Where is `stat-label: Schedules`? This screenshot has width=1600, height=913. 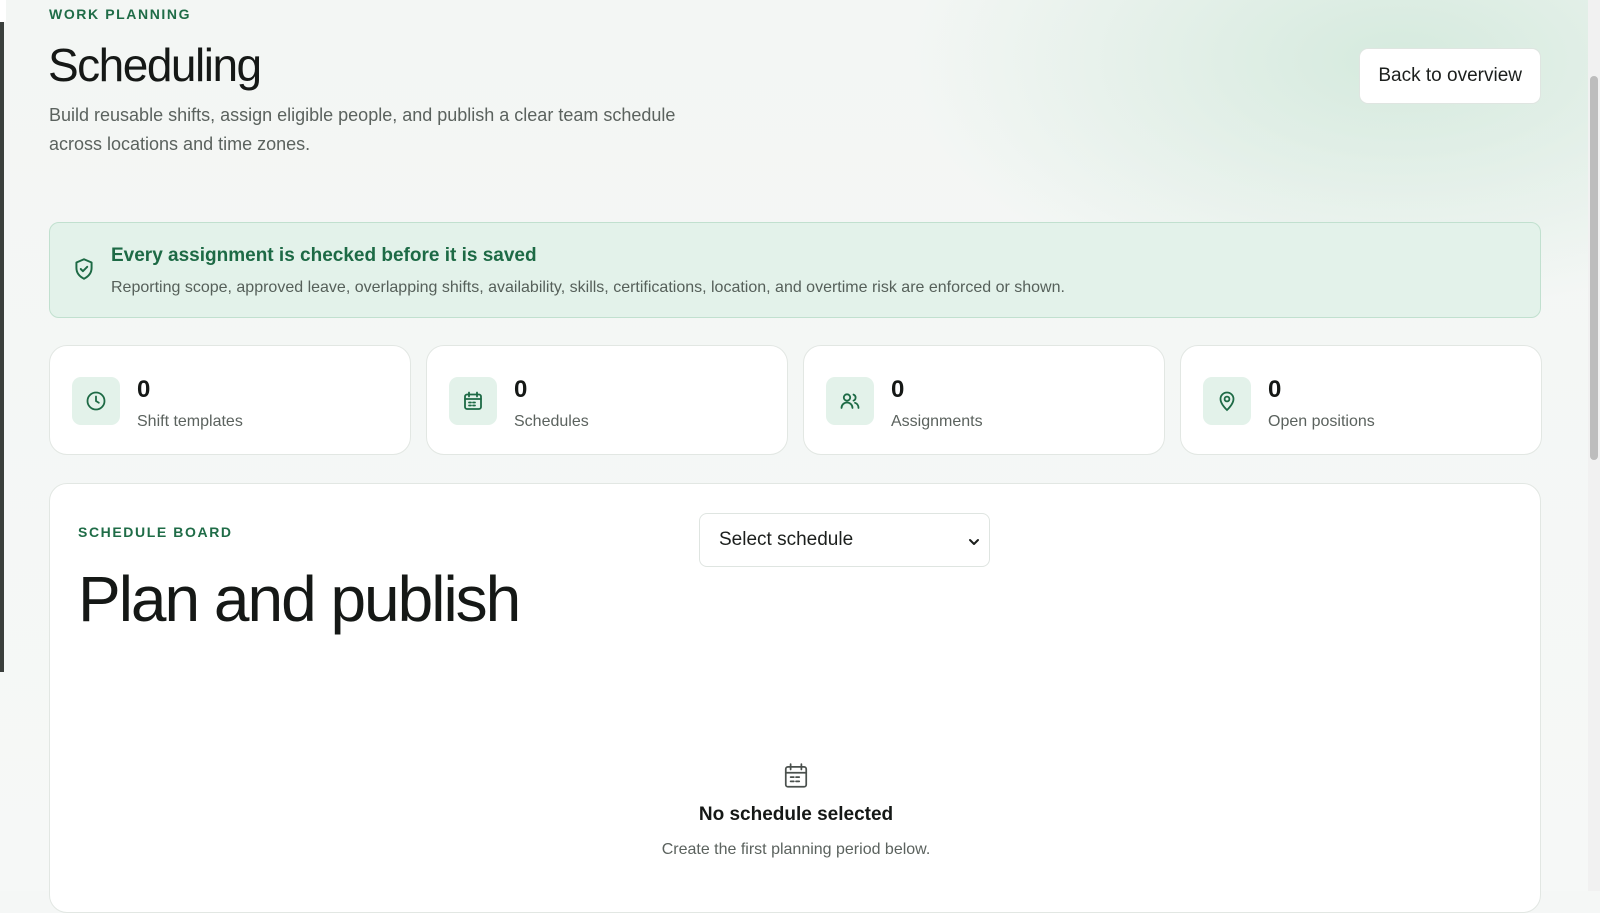
stat-label: Schedules is located at coordinates (551, 421).